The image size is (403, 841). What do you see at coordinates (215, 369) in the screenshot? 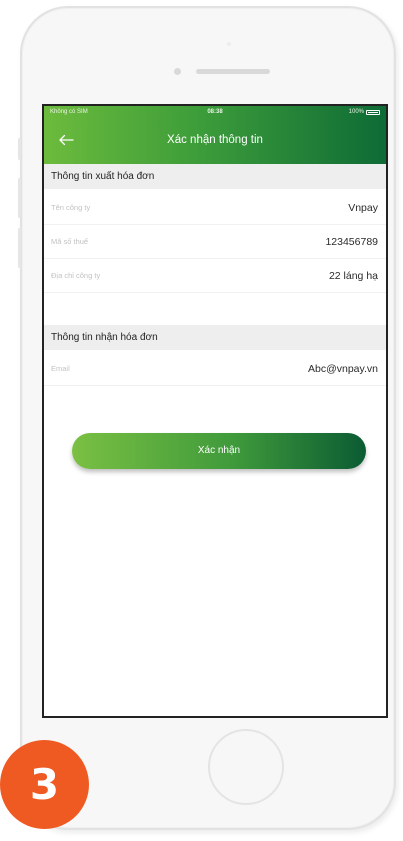
I see `email-row: Email Abc@vnpay.vn` at bounding box center [215, 369].